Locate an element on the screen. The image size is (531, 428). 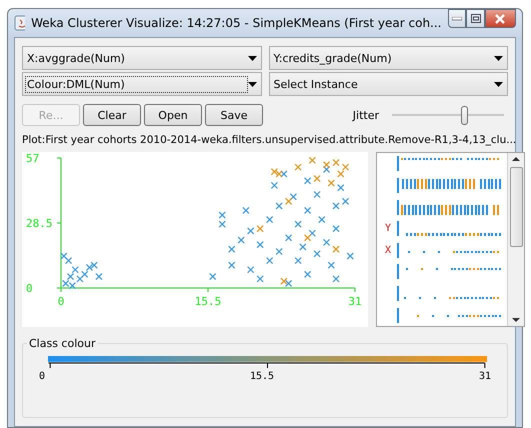
close-icon is located at coordinates (500, 19).